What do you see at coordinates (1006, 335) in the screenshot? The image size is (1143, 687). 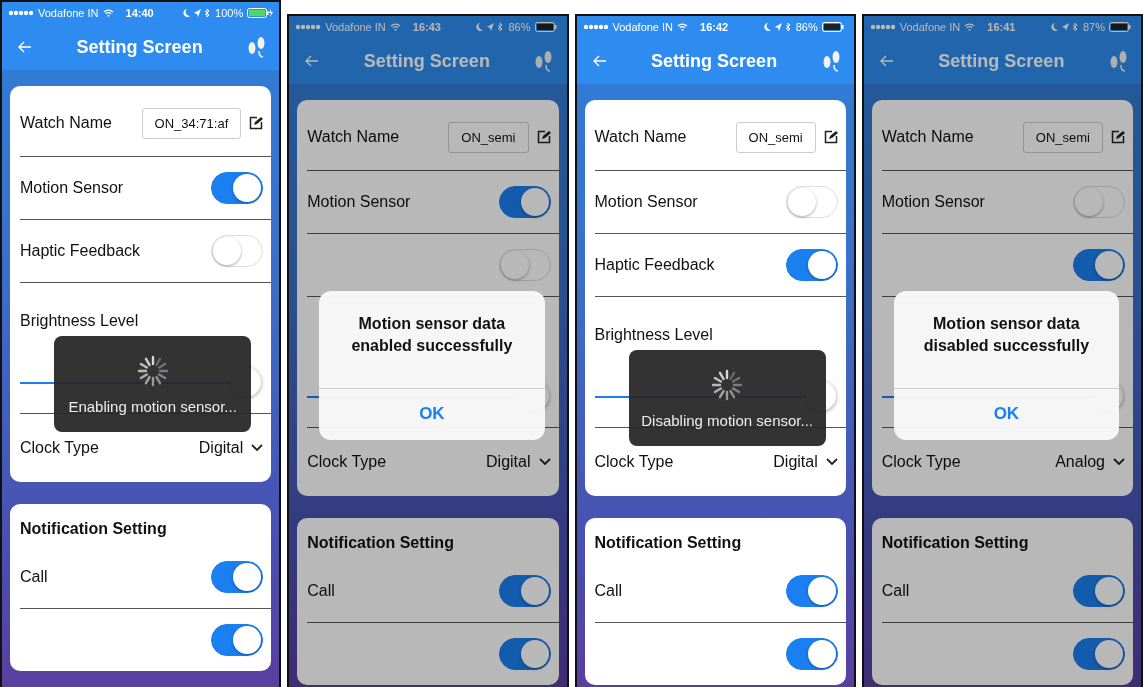 I see `alert-message: Motion sensor data disabled successfully` at bounding box center [1006, 335].